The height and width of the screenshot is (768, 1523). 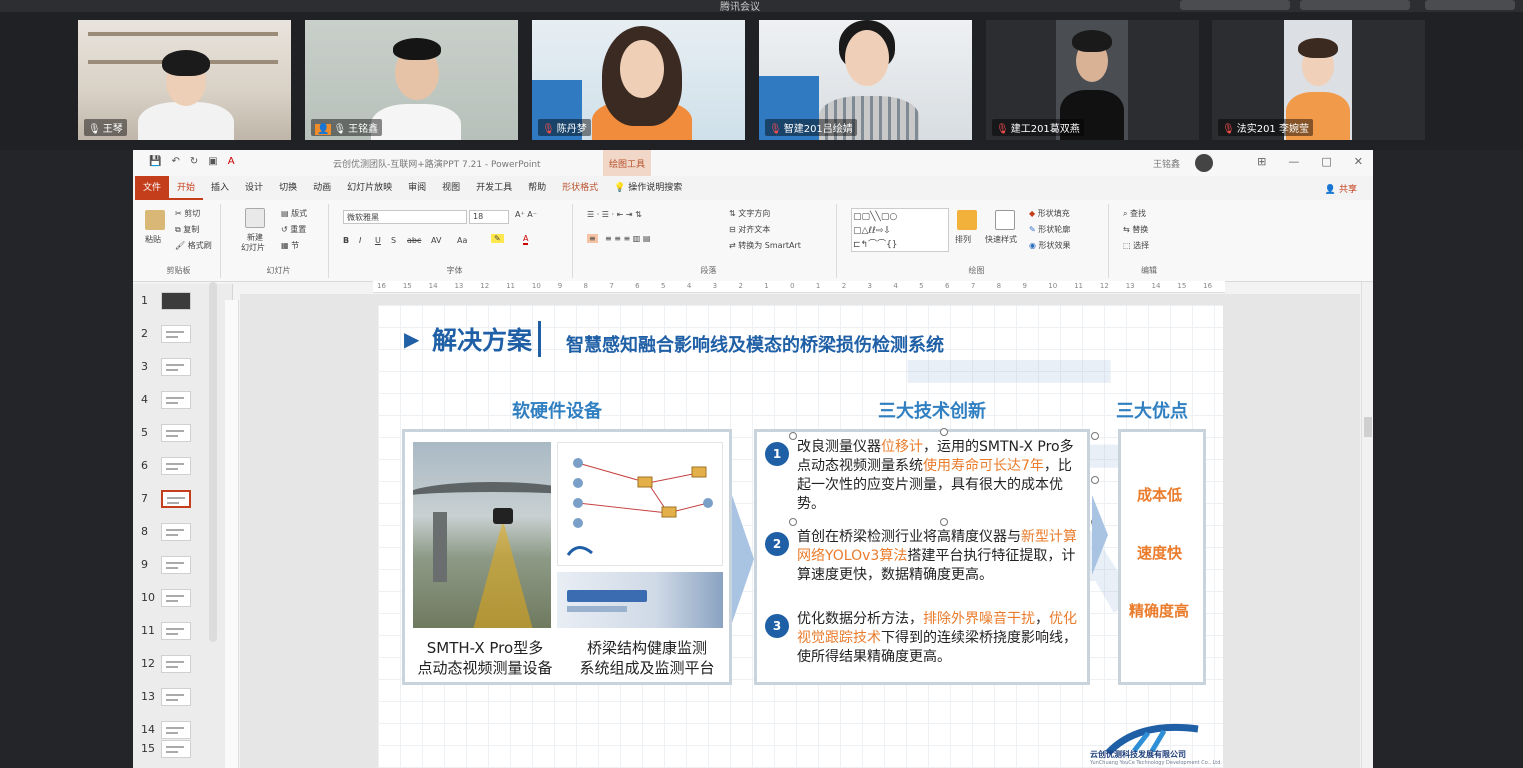 I want to click on save-icon: 💾, so click(x=155, y=161).